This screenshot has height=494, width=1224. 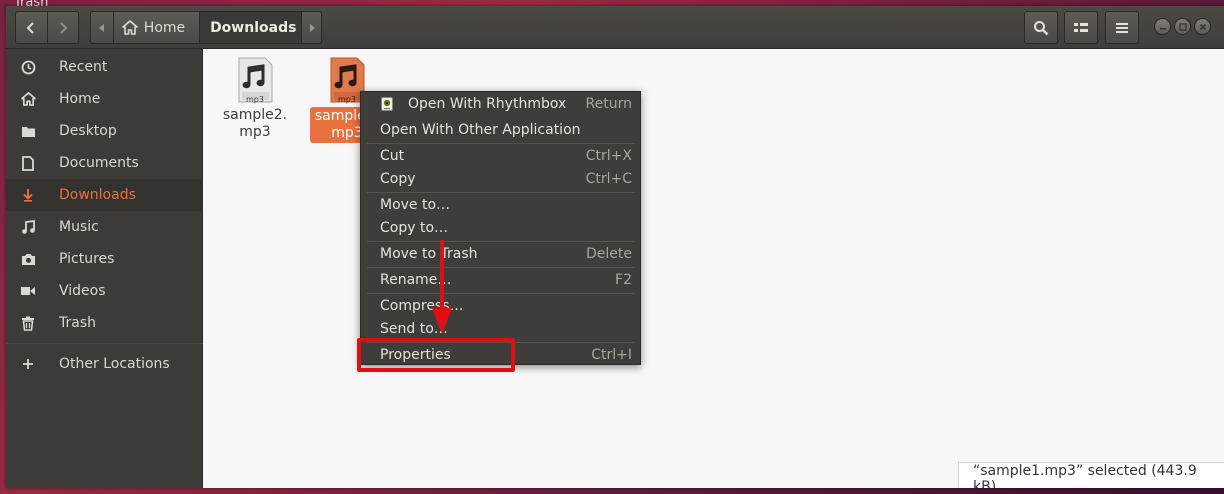 I want to click on sidebar-item-label: Pictures, so click(x=87, y=259).